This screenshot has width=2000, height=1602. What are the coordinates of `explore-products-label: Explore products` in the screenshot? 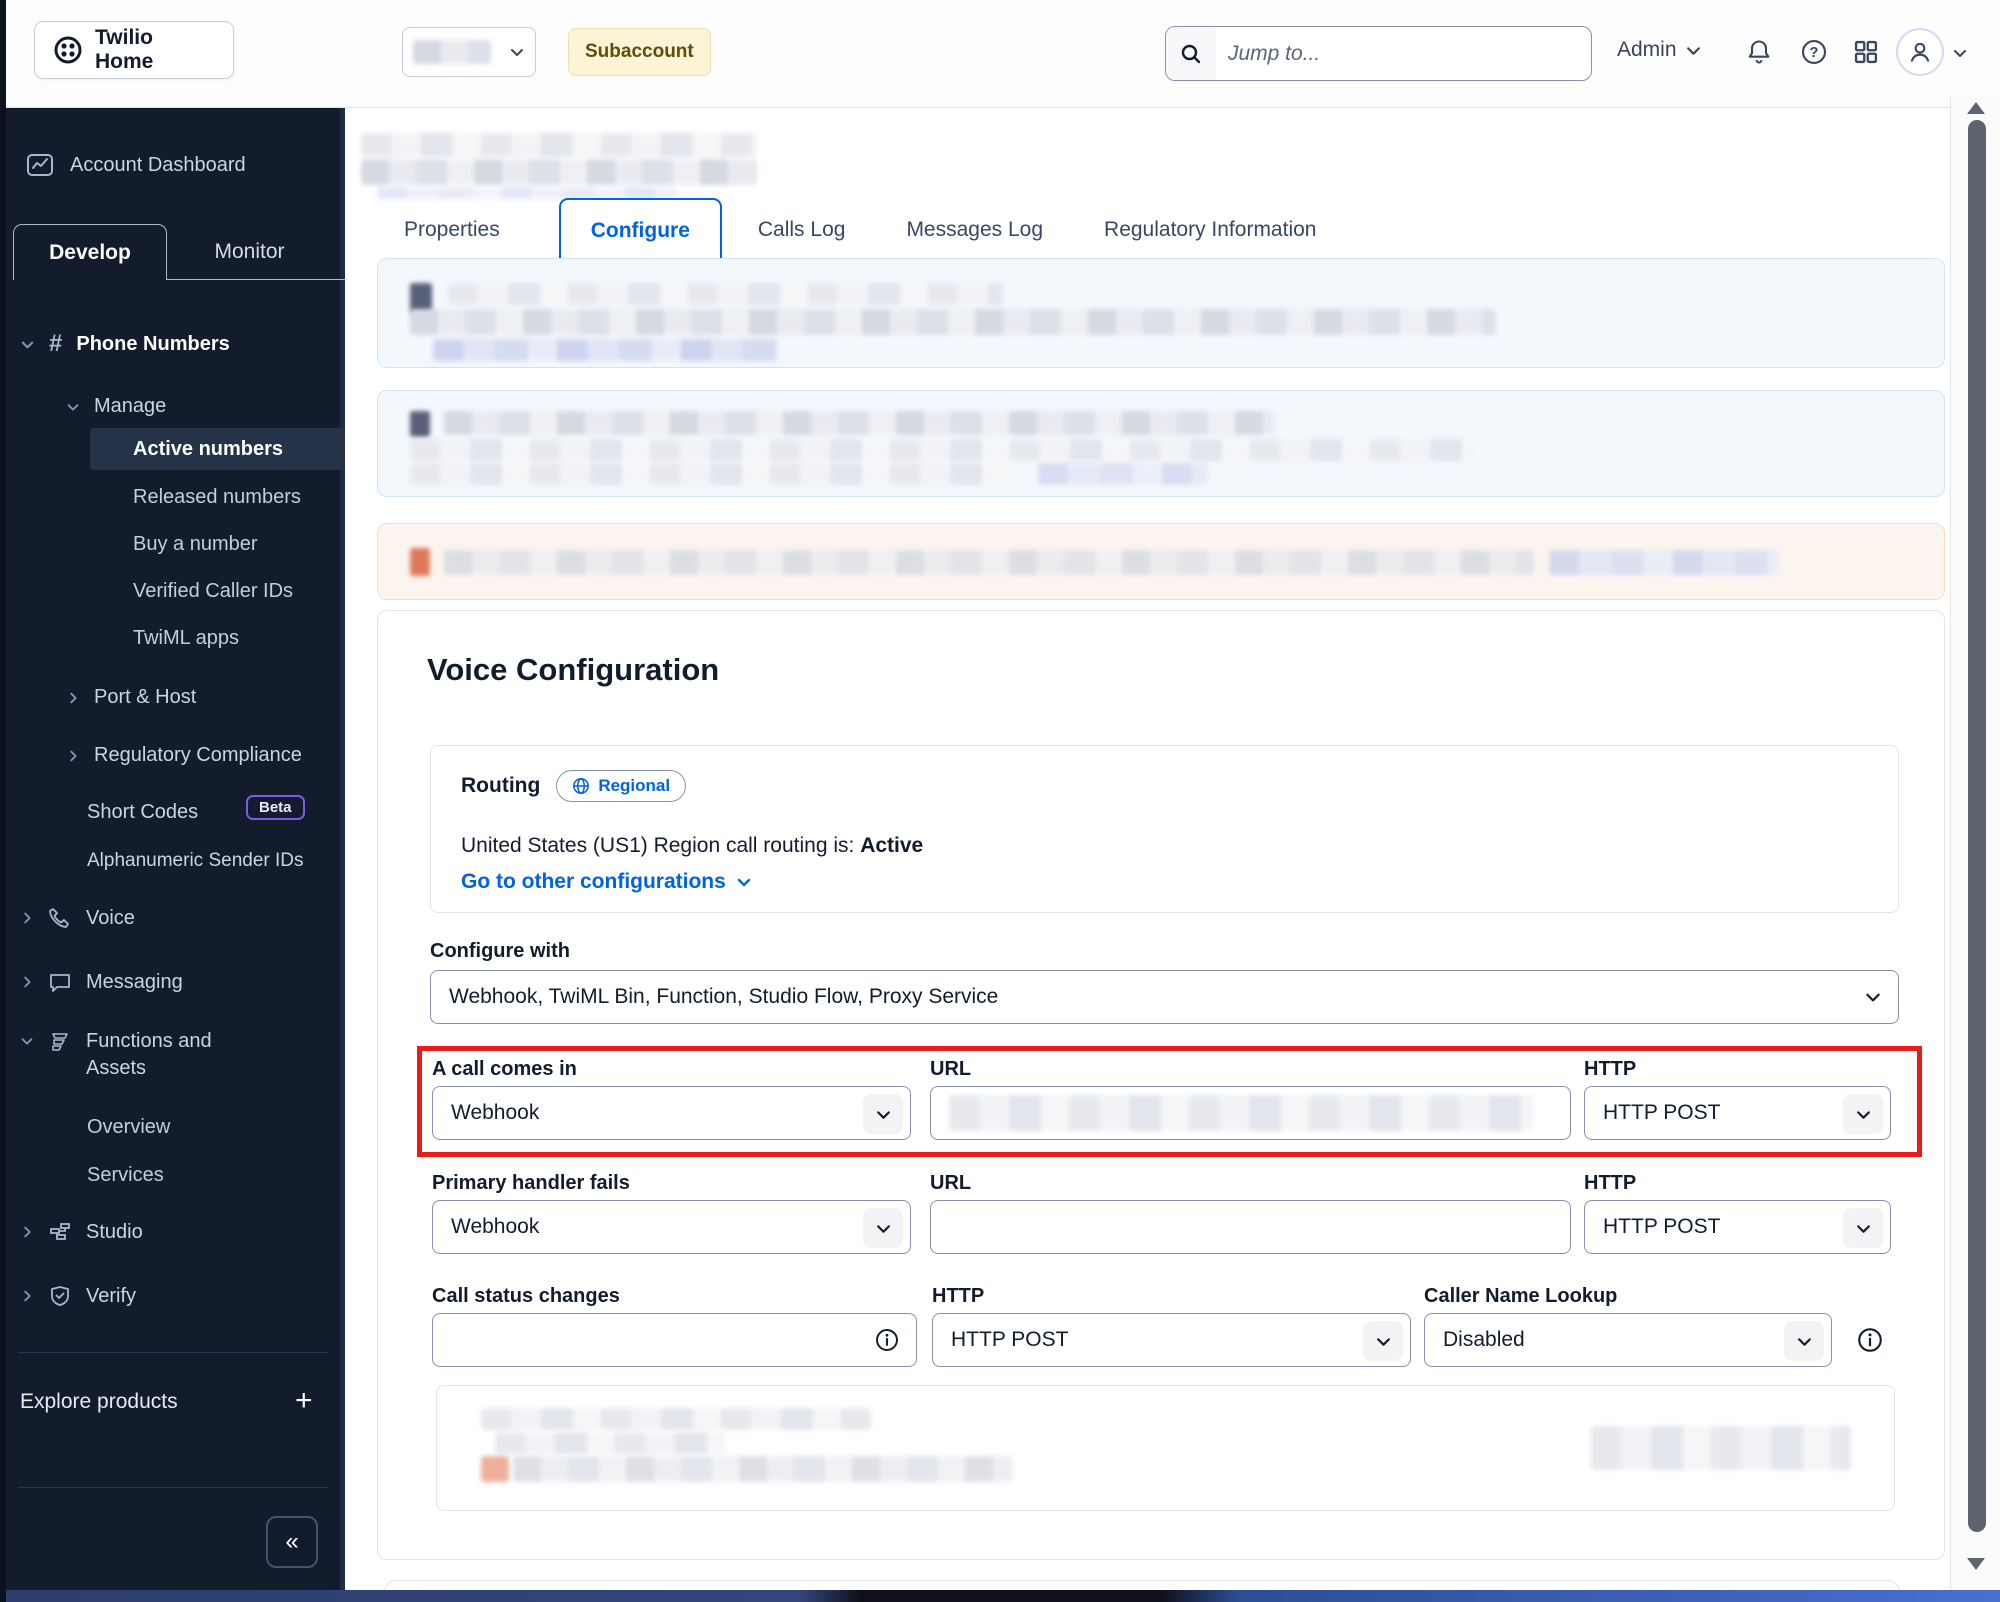 It's located at (99, 1402).